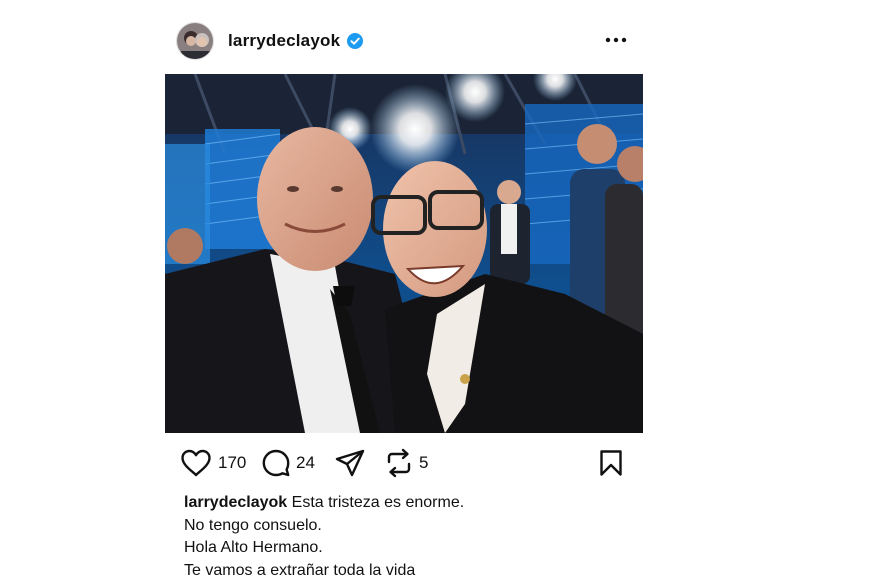  I want to click on comment-icon, so click(276, 463).